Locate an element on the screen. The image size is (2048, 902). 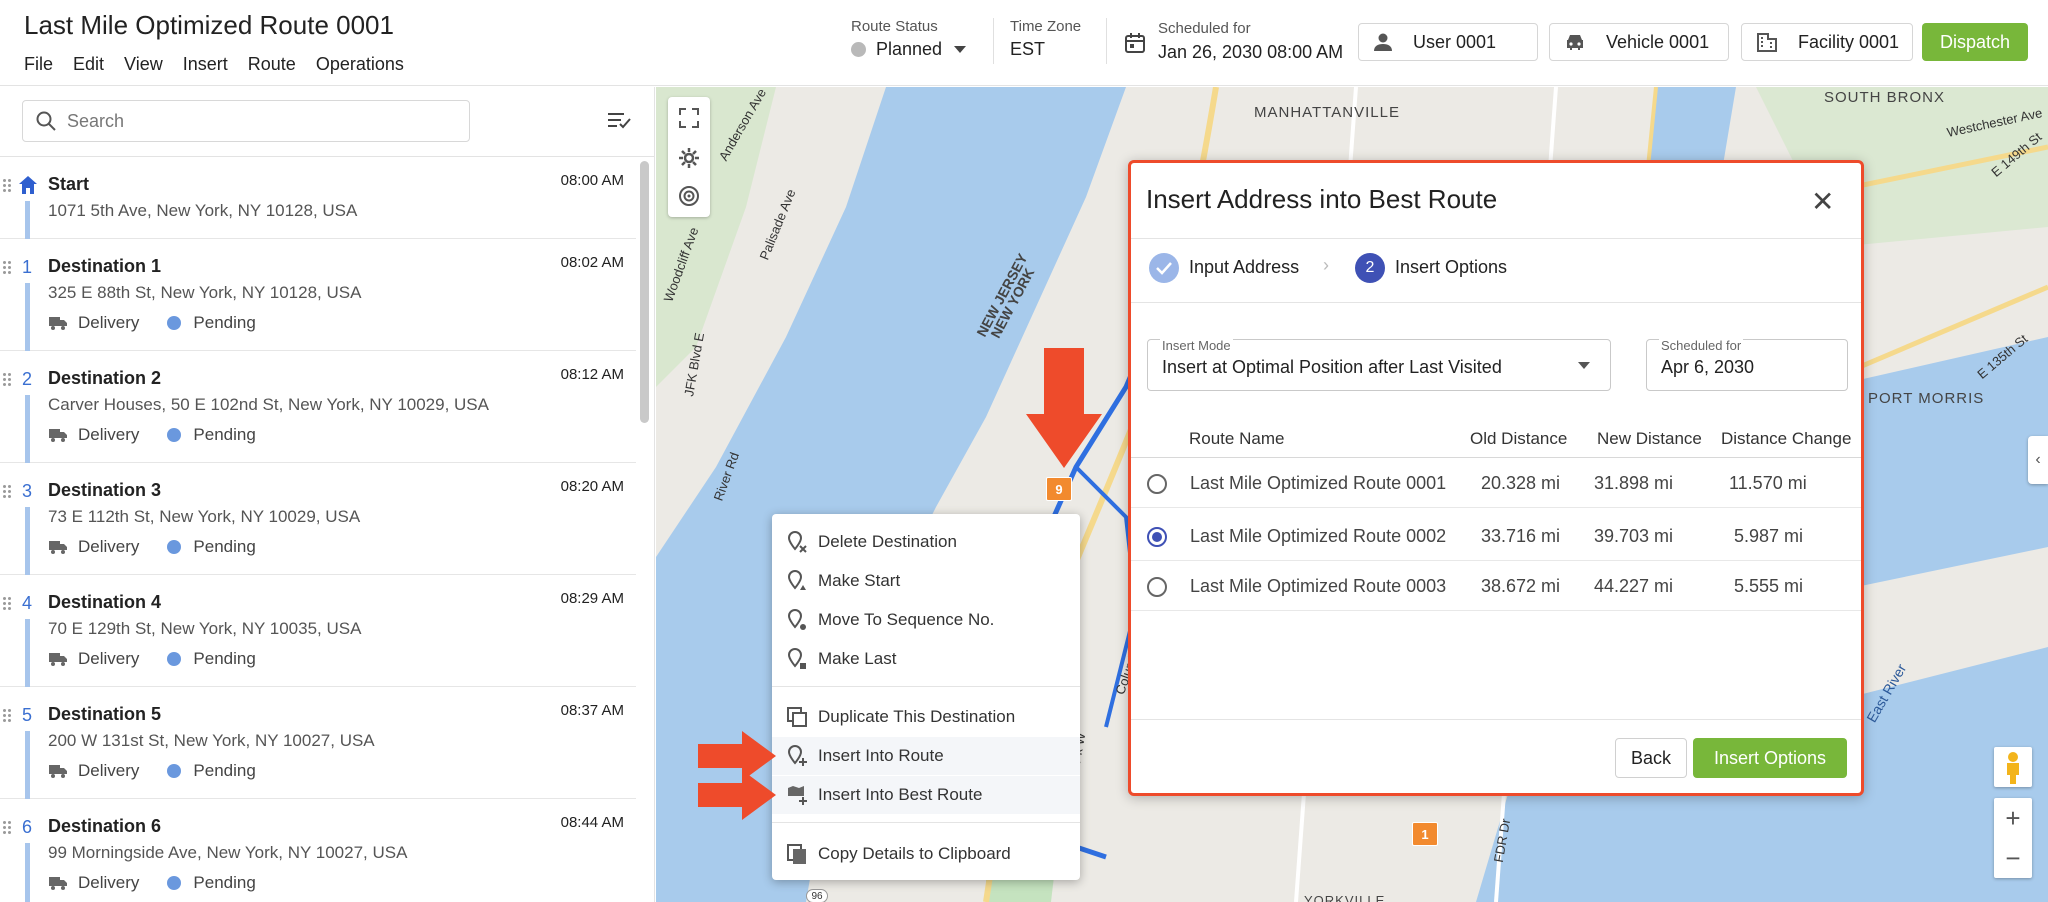
check-icon is located at coordinates (1164, 268).